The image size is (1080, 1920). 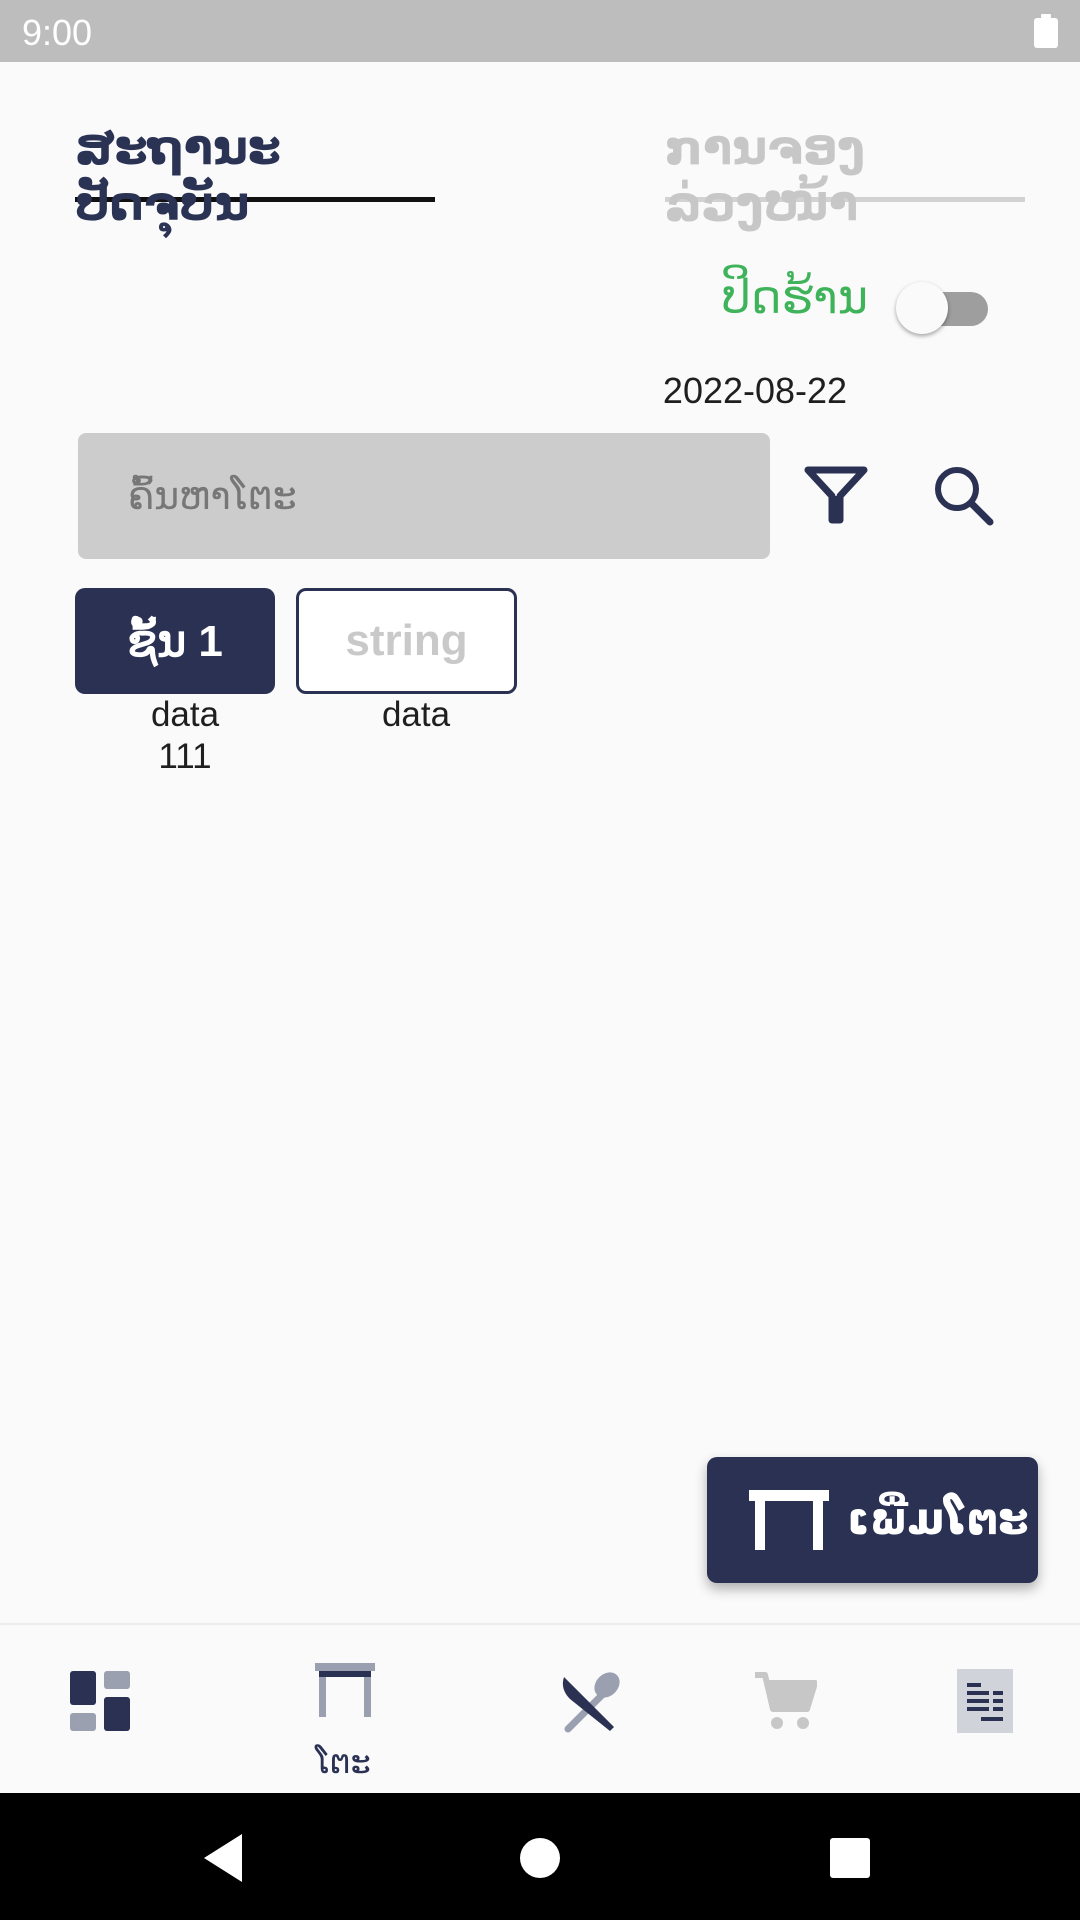 I want to click on add-table-button: ເພີ່ມໂຕະ, so click(x=872, y=1520).